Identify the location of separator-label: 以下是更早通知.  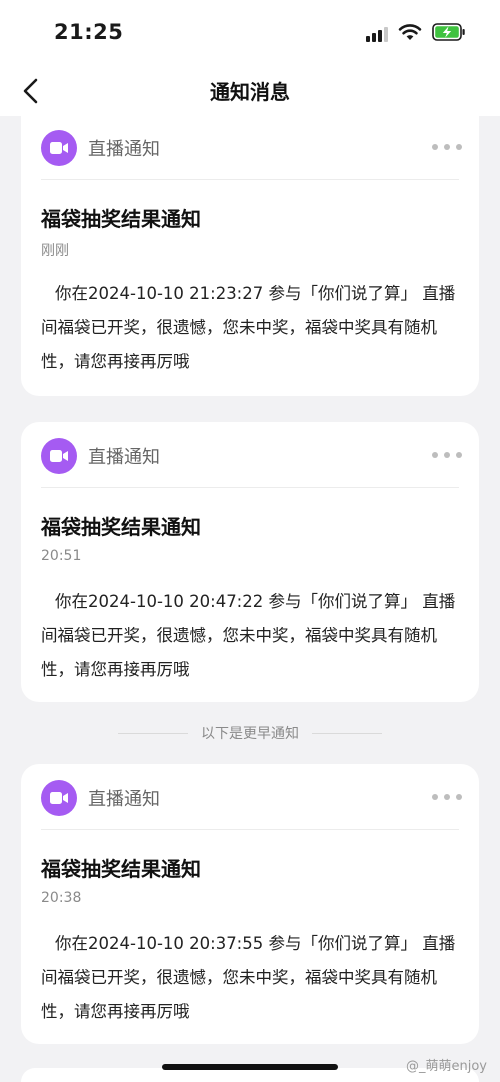
(250, 734).